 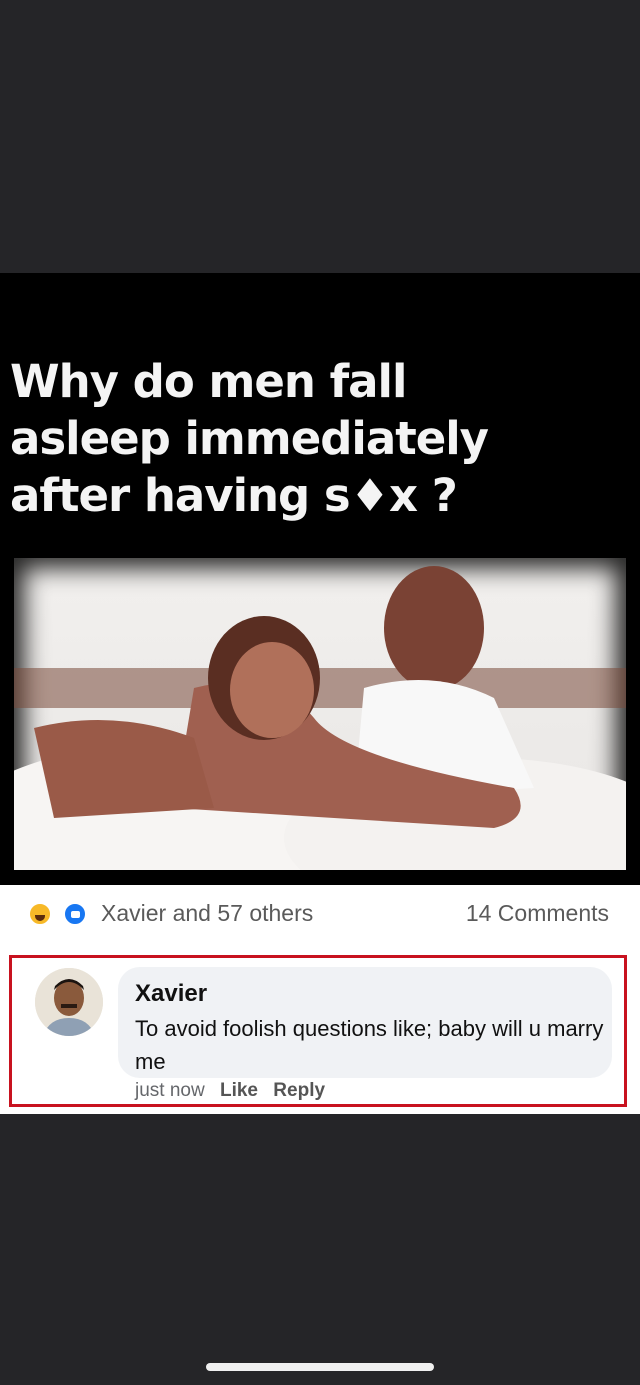 What do you see at coordinates (207, 913) in the screenshot?
I see `reactions-summary: Xavier and 57 others` at bounding box center [207, 913].